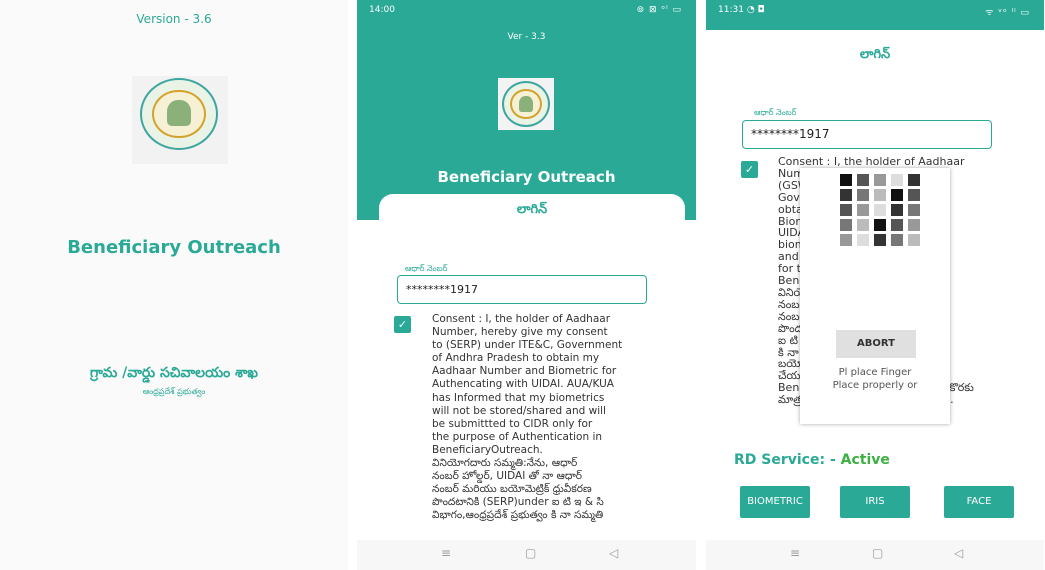  I want to click on version-label: Ver - 3.3, so click(526, 37).